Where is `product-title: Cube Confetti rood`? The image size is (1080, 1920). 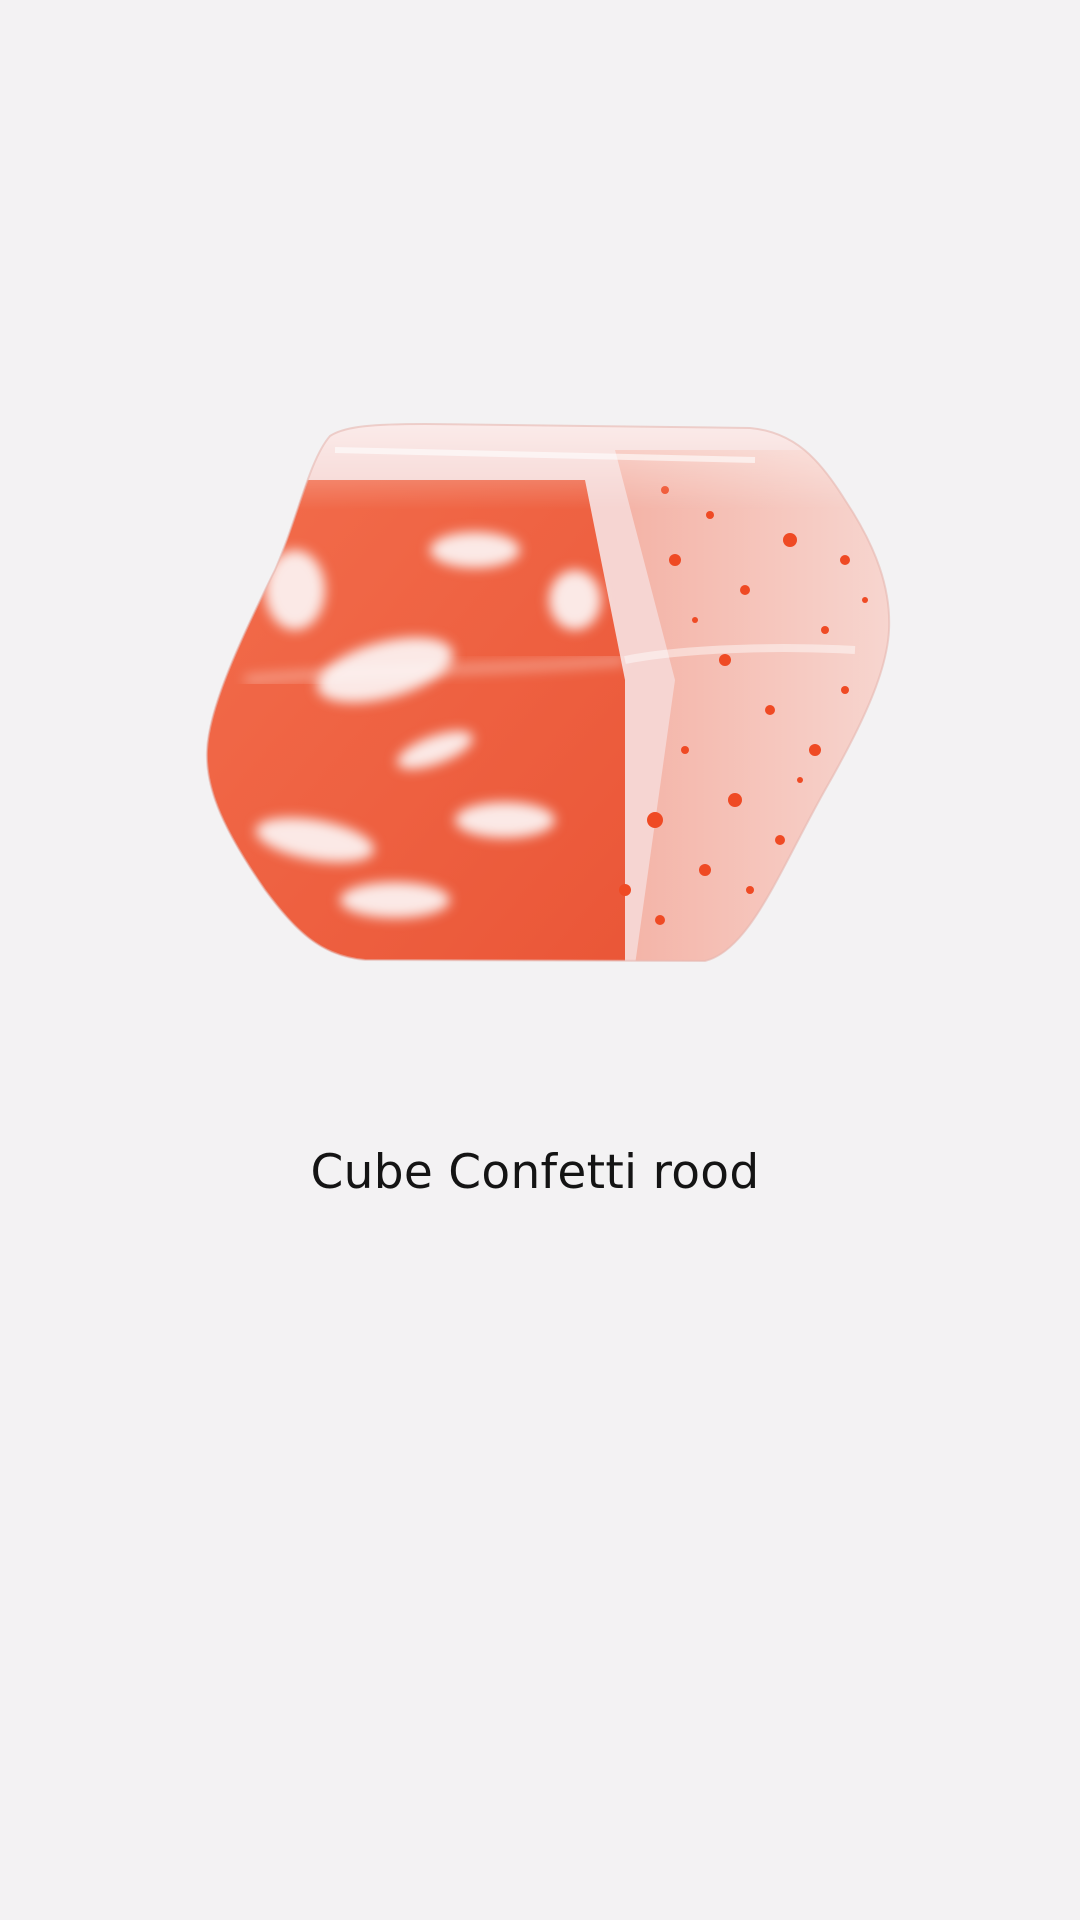
product-title: Cube Confetti rood is located at coordinates (535, 1173).